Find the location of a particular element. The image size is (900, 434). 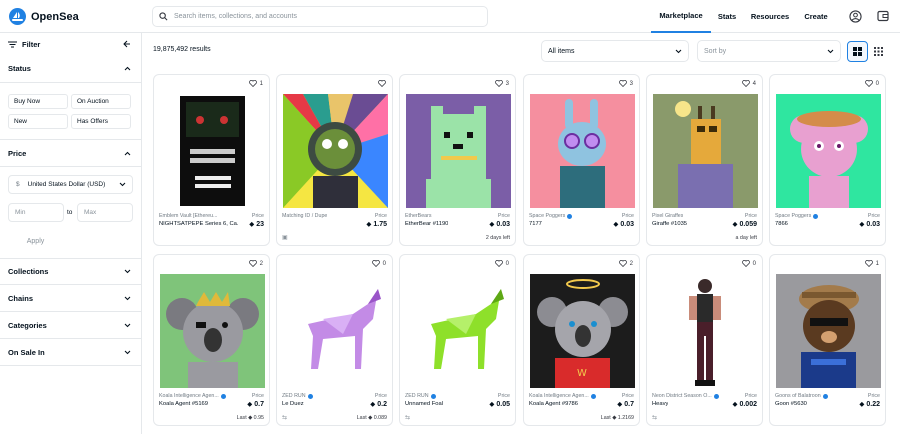

categories-section-toggle: Categories is located at coordinates (70, 325).